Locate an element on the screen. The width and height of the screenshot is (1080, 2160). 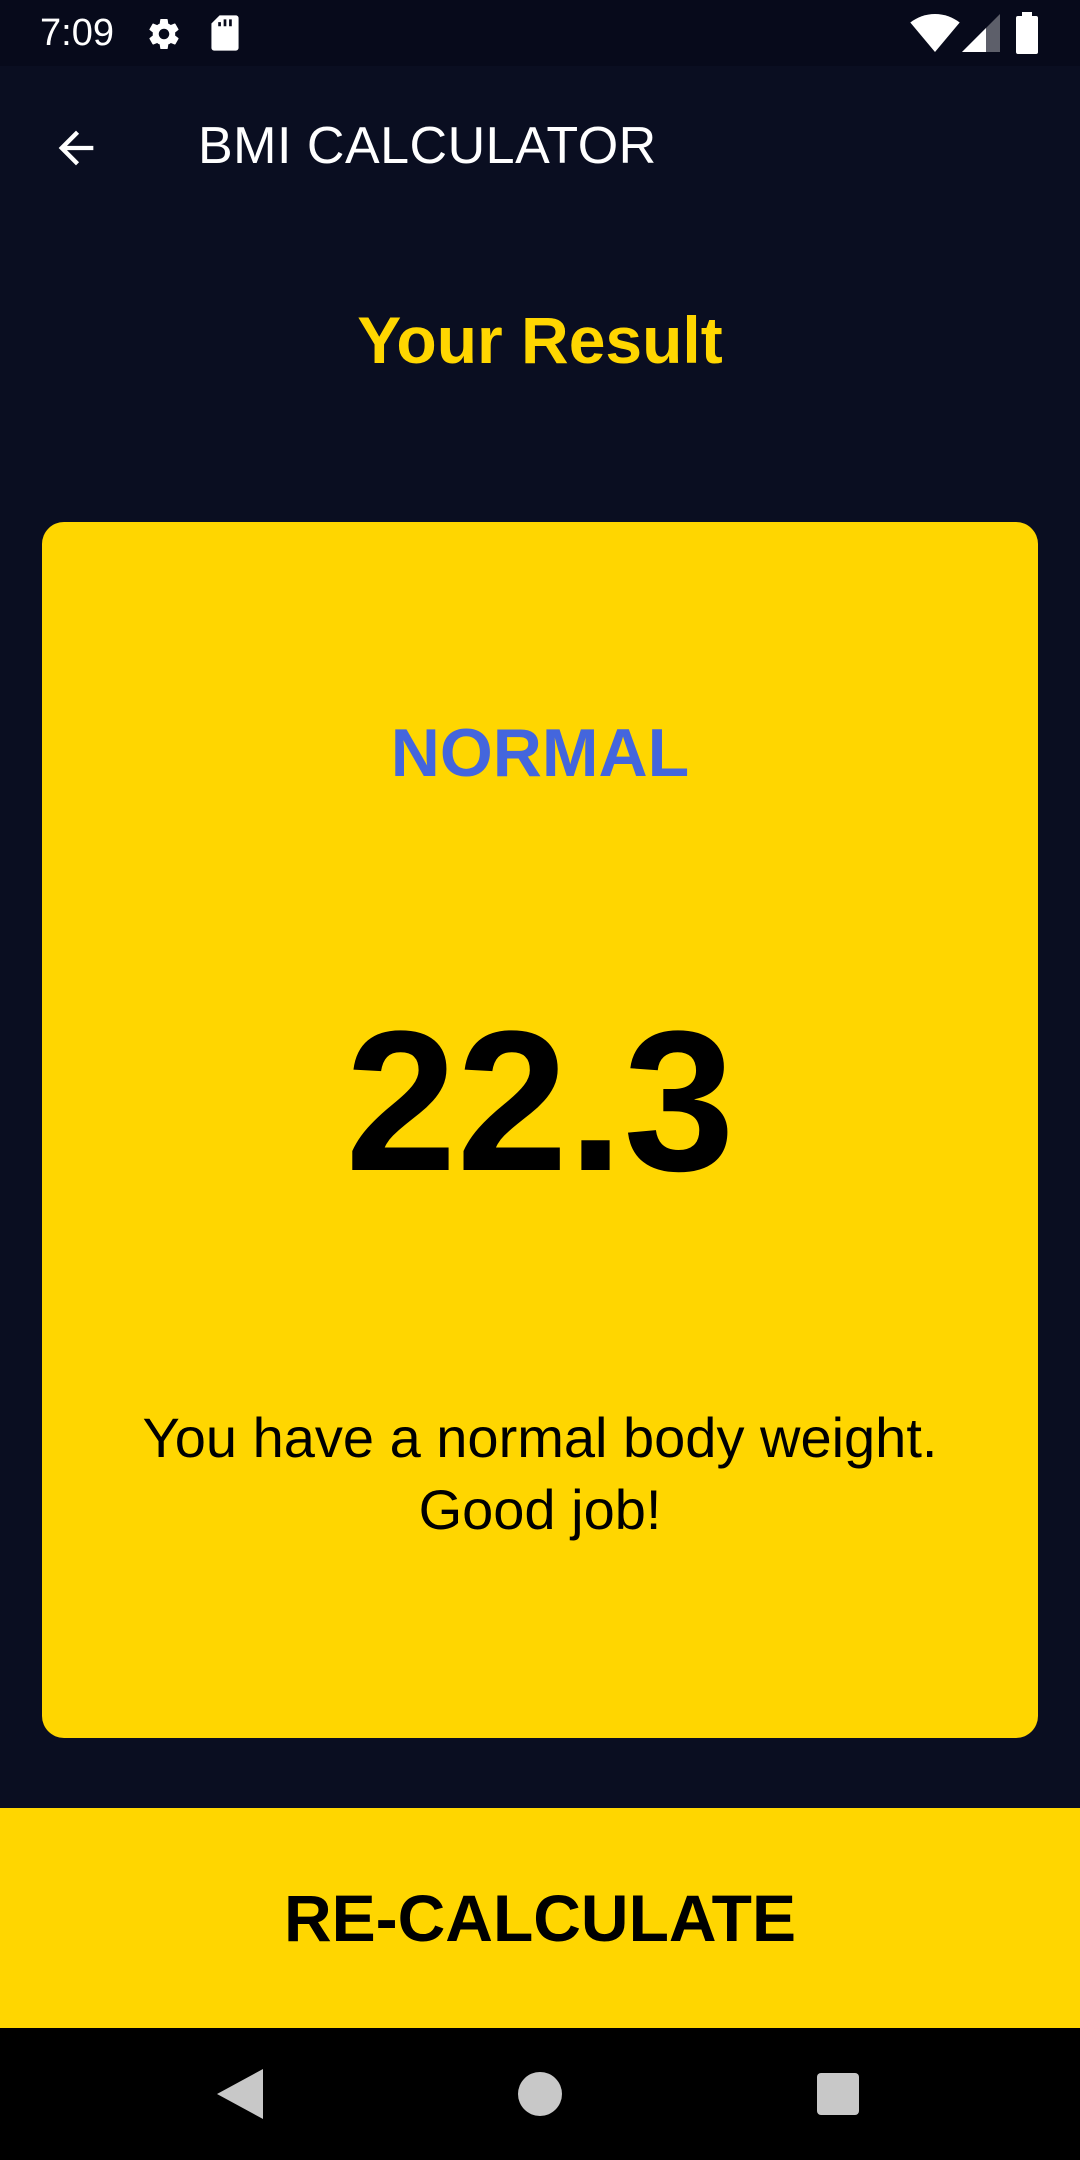
recalculate-button: RE-CALCULATE is located at coordinates (540, 1918).